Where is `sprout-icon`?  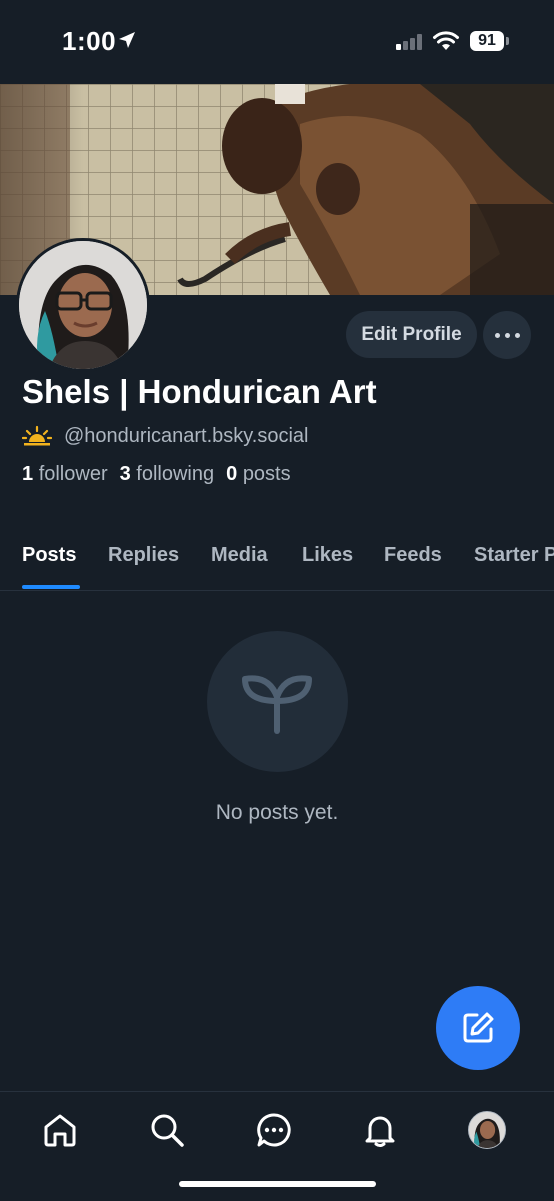
sprout-icon is located at coordinates (277, 704).